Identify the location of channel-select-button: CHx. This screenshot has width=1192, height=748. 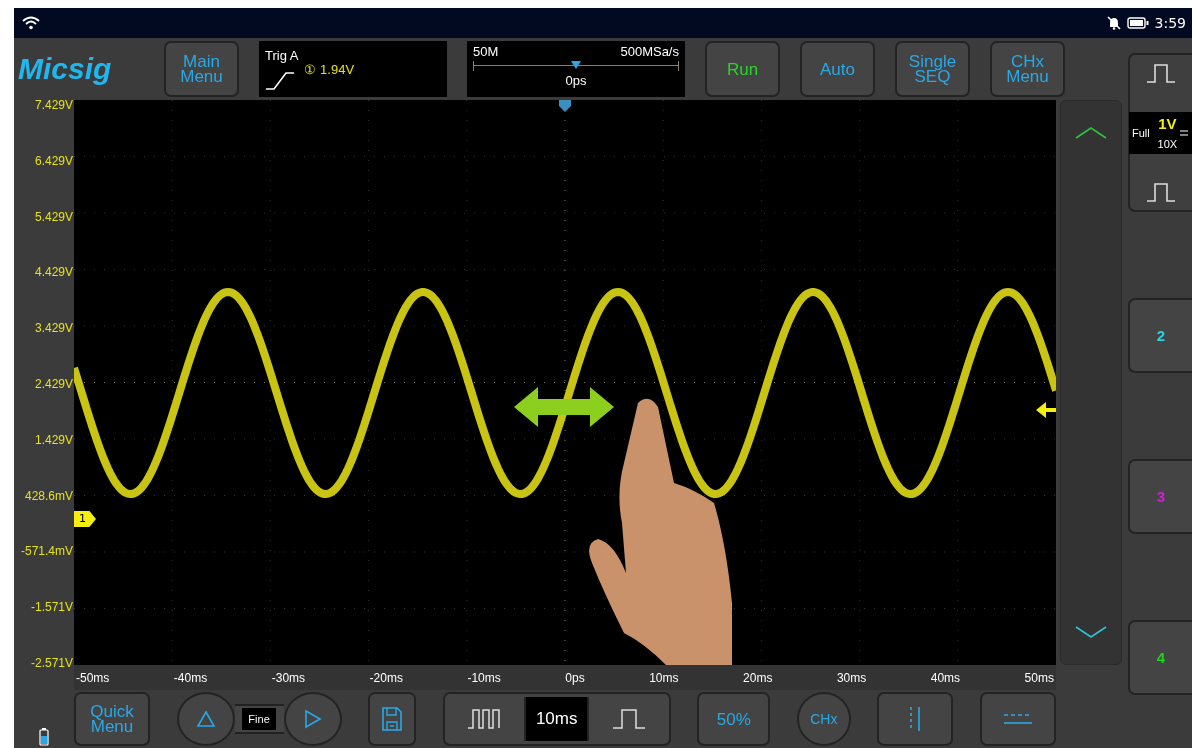
(823, 719).